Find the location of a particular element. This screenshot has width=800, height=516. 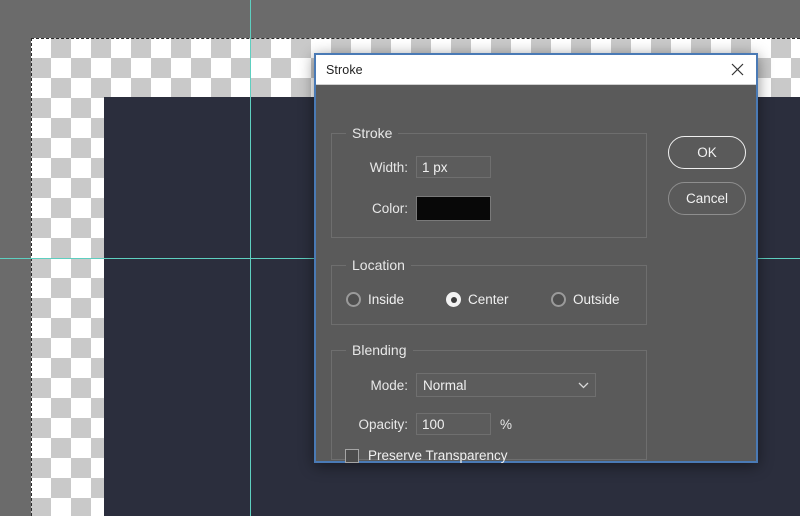

location-radio-group: Inside Center Outside is located at coordinates (491, 299).